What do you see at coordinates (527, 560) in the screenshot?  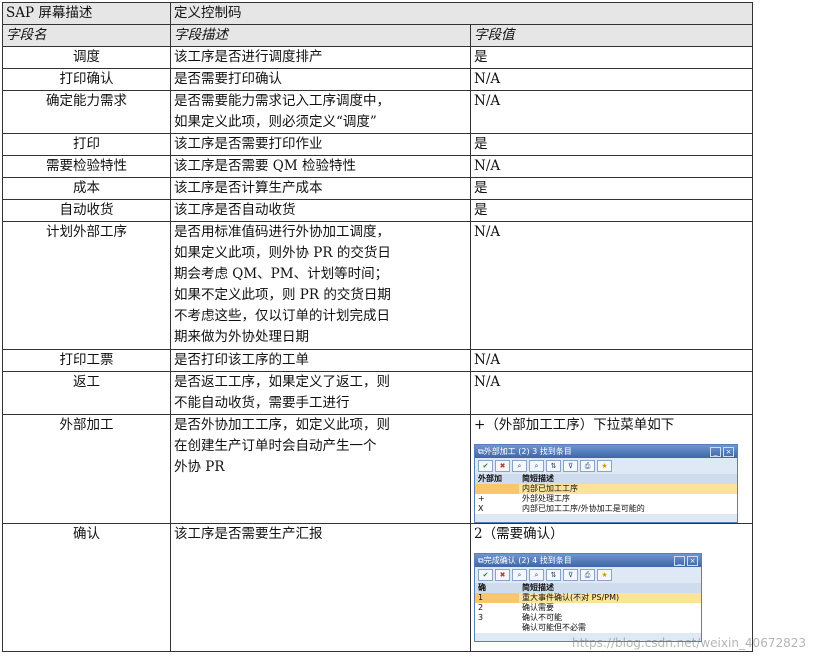 I see `popup-title: 完成确认 (2) 4 找到条目` at bounding box center [527, 560].